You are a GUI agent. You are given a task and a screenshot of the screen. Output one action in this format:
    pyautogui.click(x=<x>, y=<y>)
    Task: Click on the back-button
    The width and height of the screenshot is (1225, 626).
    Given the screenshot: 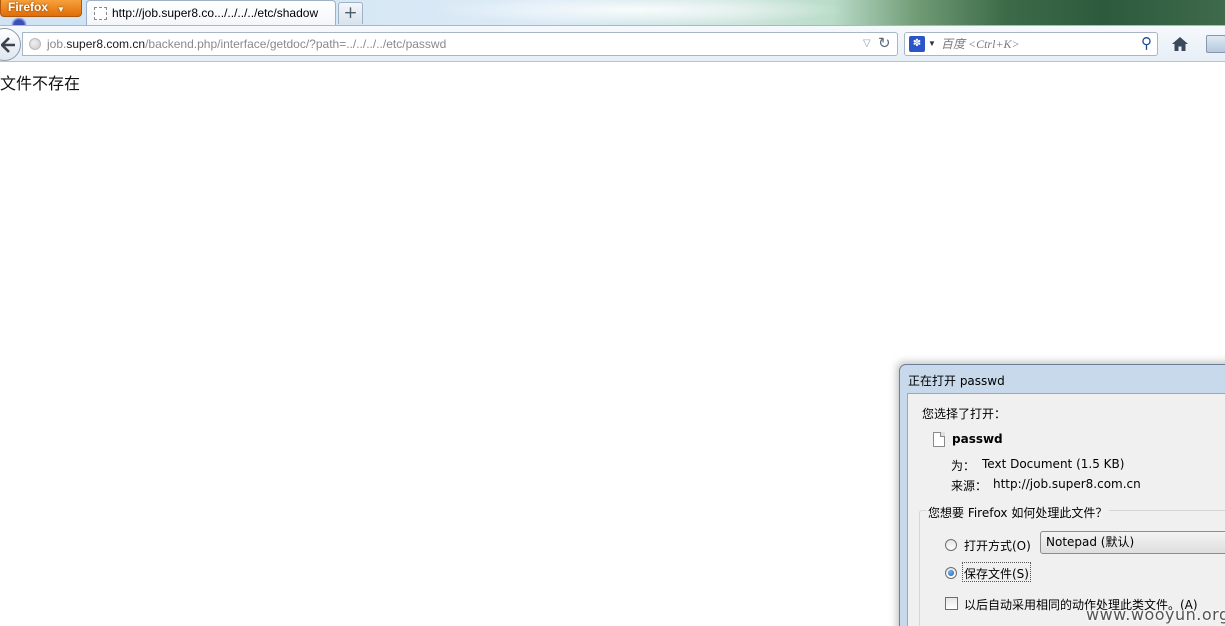 What is the action you would take?
    pyautogui.click(x=10, y=44)
    